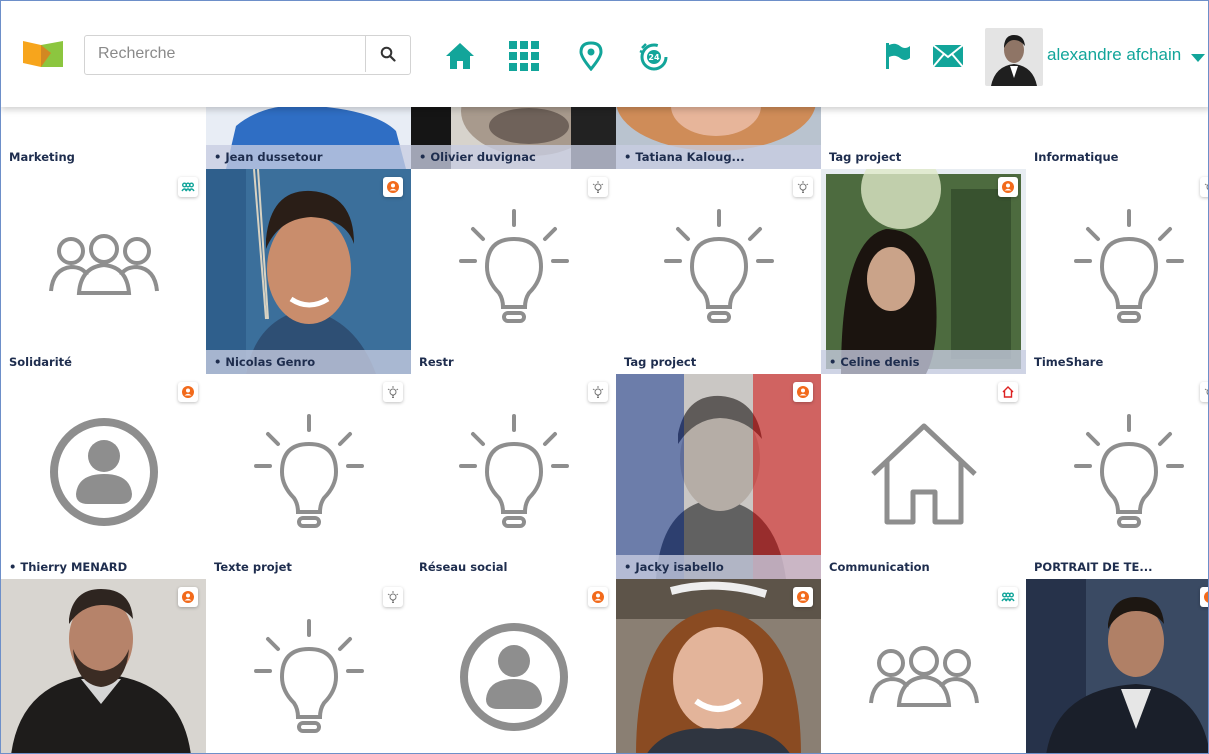 This screenshot has height=754, width=1209. I want to click on tile-project: TimeShare, so click(1117, 271).